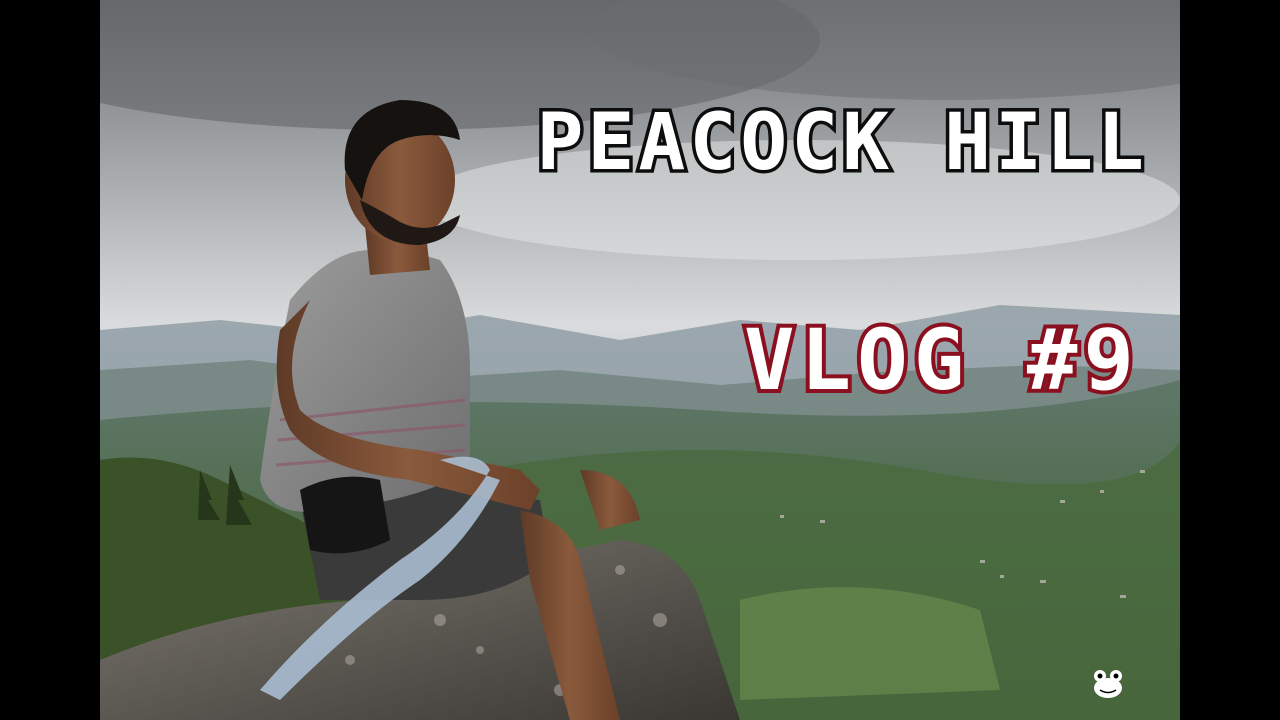 The height and width of the screenshot is (720, 1280). I want to click on frog-mascot-icon, so click(1108, 684).